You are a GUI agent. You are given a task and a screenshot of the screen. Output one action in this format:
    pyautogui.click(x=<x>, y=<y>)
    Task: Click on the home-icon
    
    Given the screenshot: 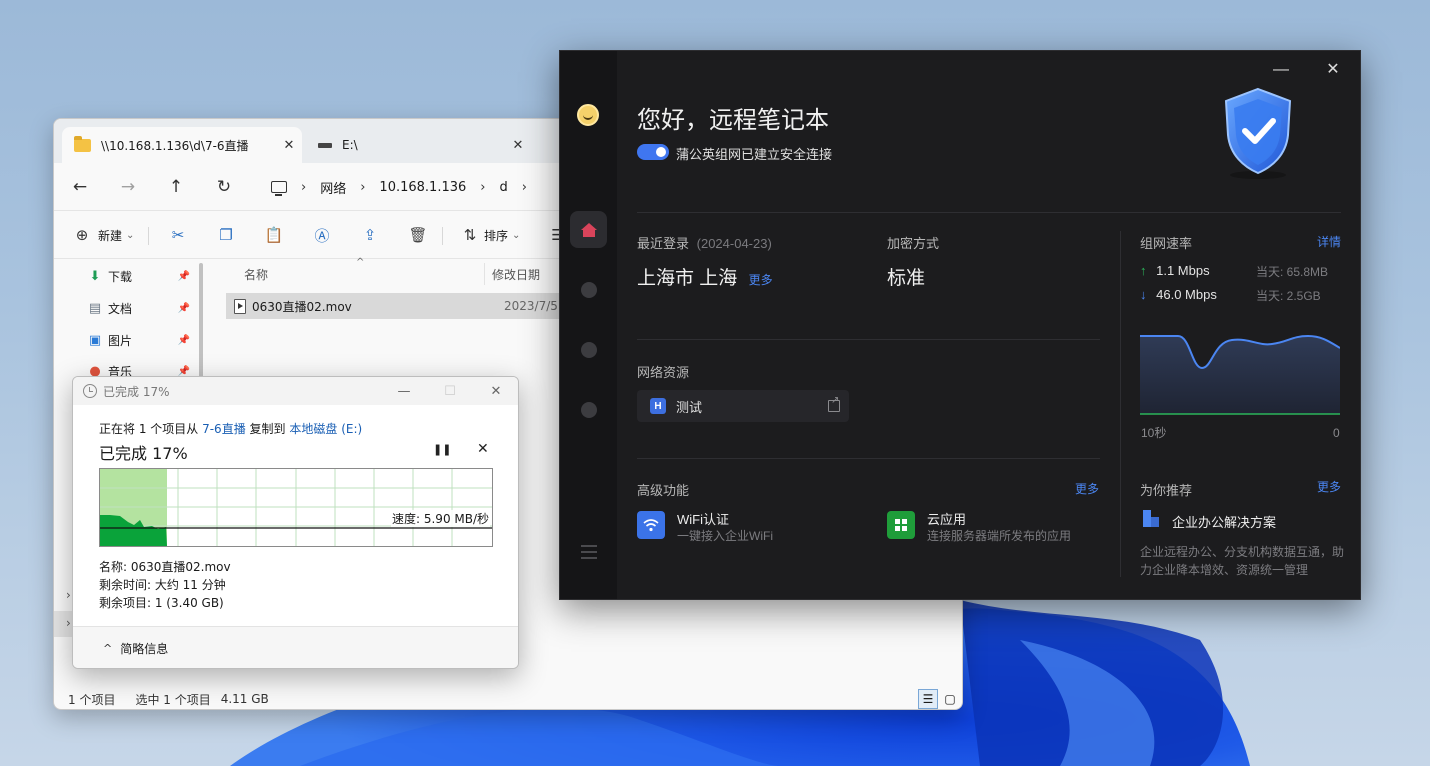 What is the action you would take?
    pyautogui.click(x=588, y=229)
    